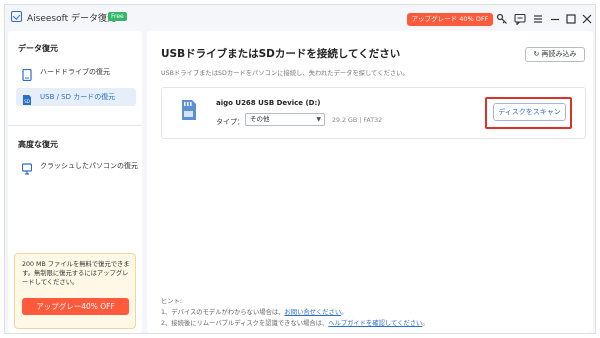  I want to click on hint-title: ヒント:, so click(172, 301).